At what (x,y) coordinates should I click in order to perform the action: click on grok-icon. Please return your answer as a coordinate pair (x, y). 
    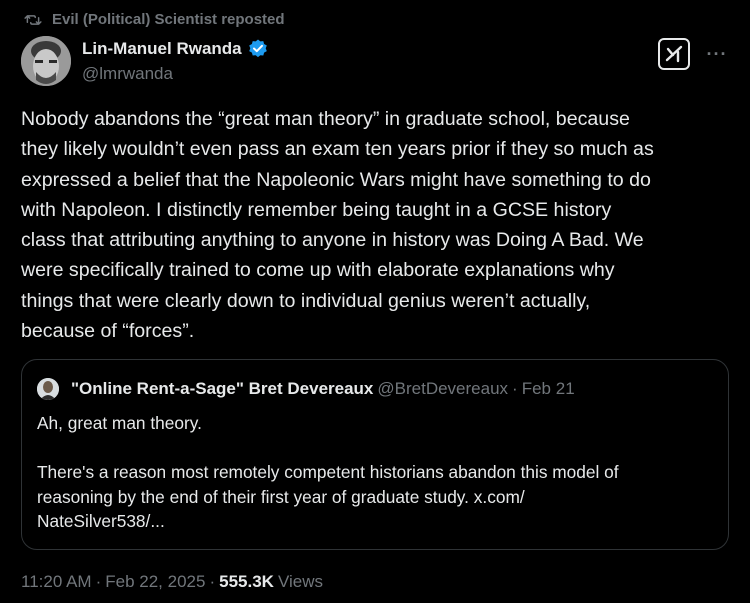
    Looking at the image, I should click on (674, 54).